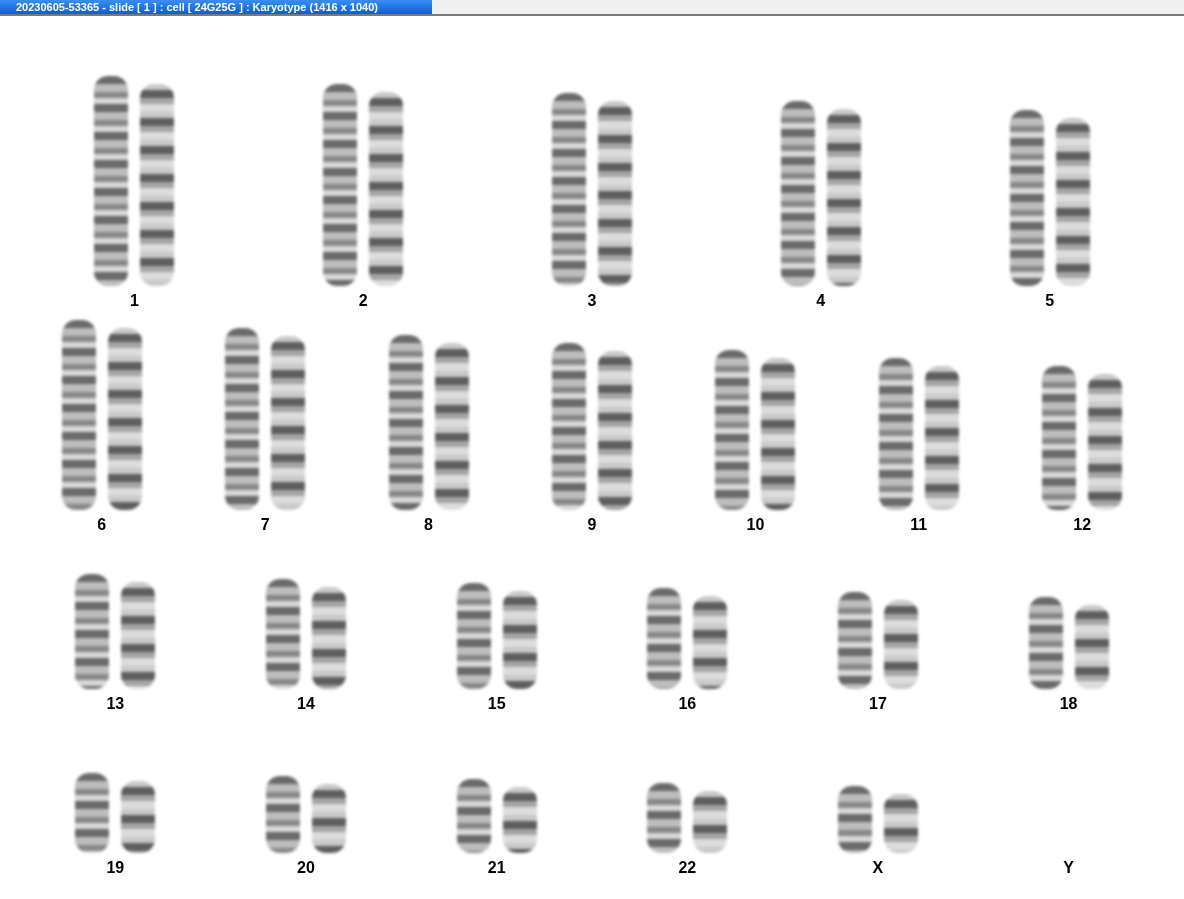 This screenshot has height=899, width=1184. Describe the element at coordinates (1068, 868) in the screenshot. I see `chromosome-label: Y` at that location.